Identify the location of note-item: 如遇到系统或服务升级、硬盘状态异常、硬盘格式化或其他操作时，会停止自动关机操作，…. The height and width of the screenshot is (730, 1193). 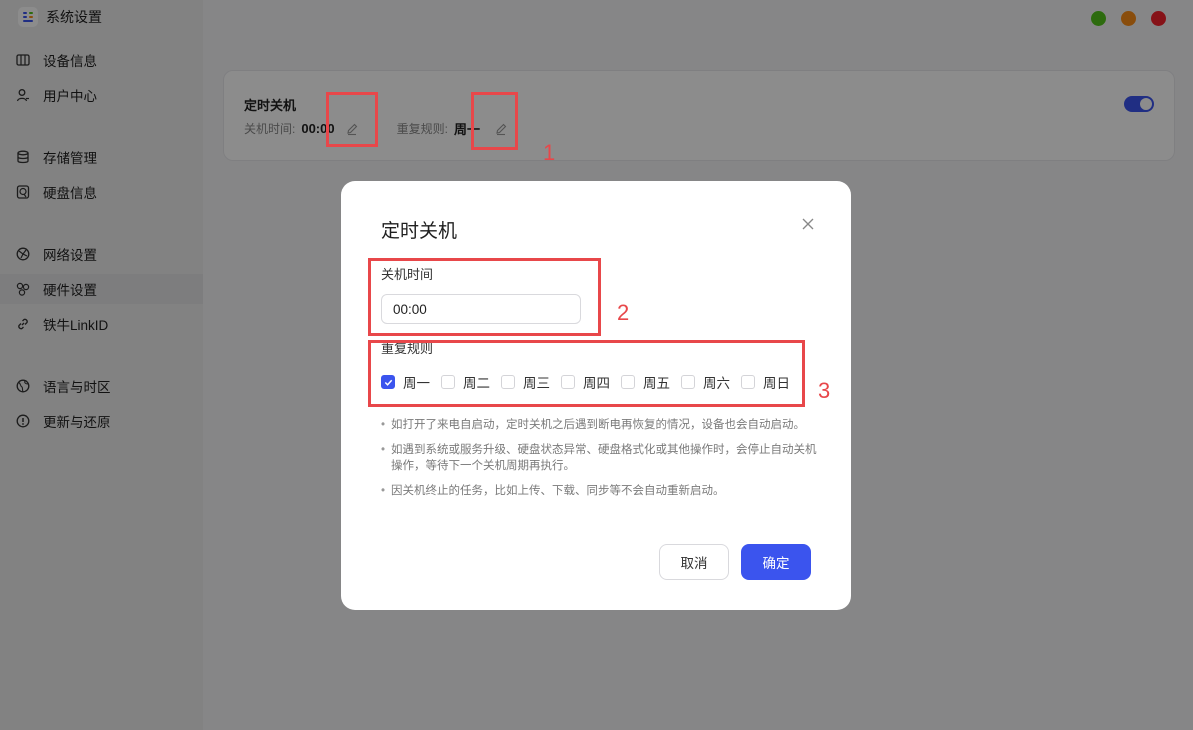
(601, 458).